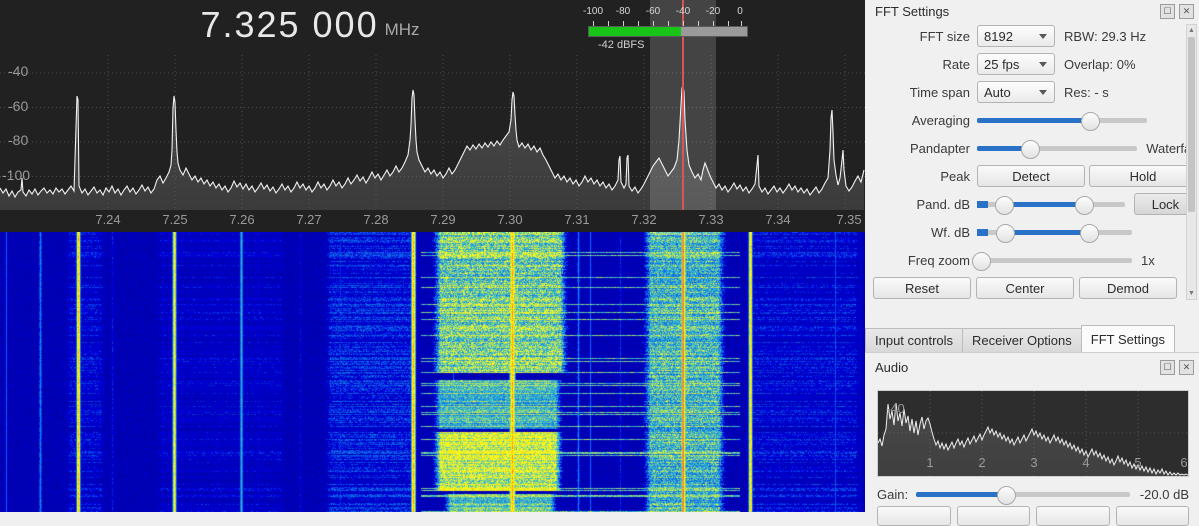 The image size is (1199, 526). I want to click on signal-meter: -100 -80 -60 -40 -20 0 -42 dBFS, so click(665, 28).